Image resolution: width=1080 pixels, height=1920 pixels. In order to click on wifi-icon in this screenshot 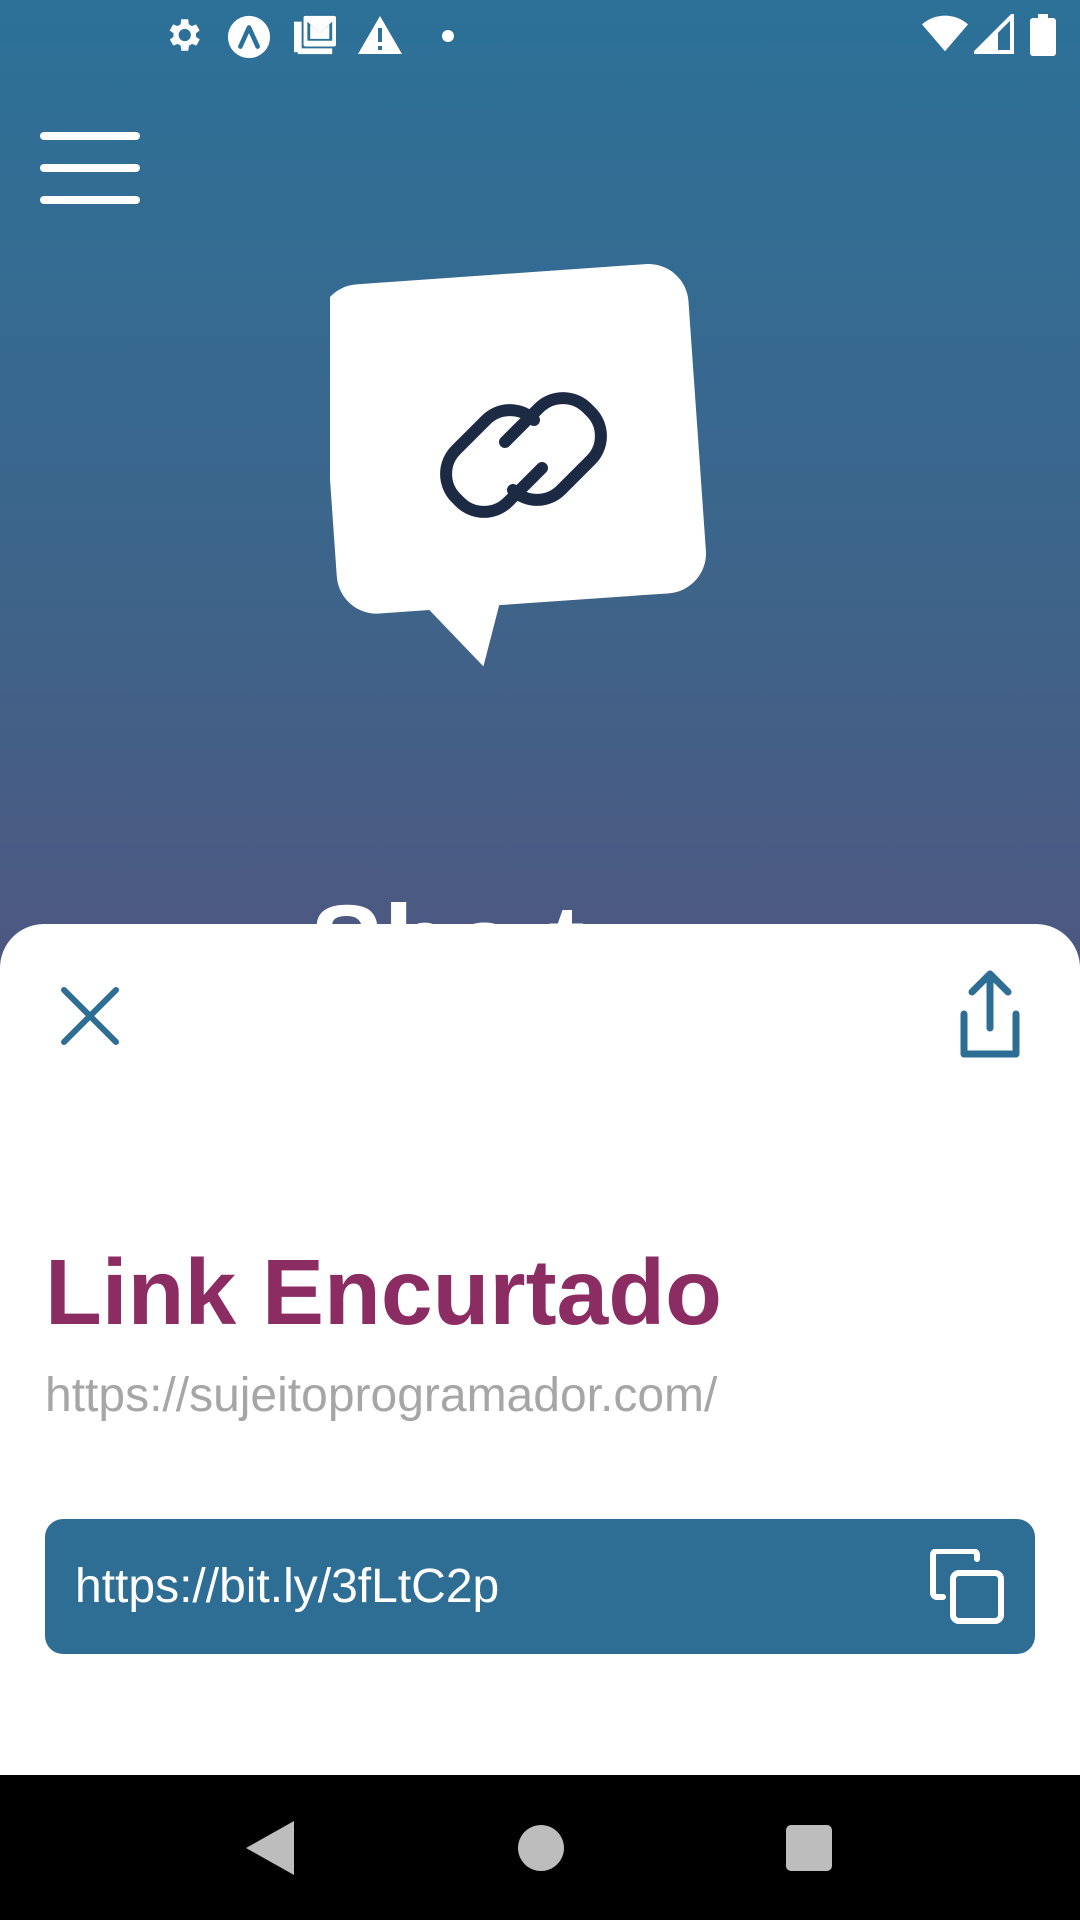, I will do `click(945, 33)`.